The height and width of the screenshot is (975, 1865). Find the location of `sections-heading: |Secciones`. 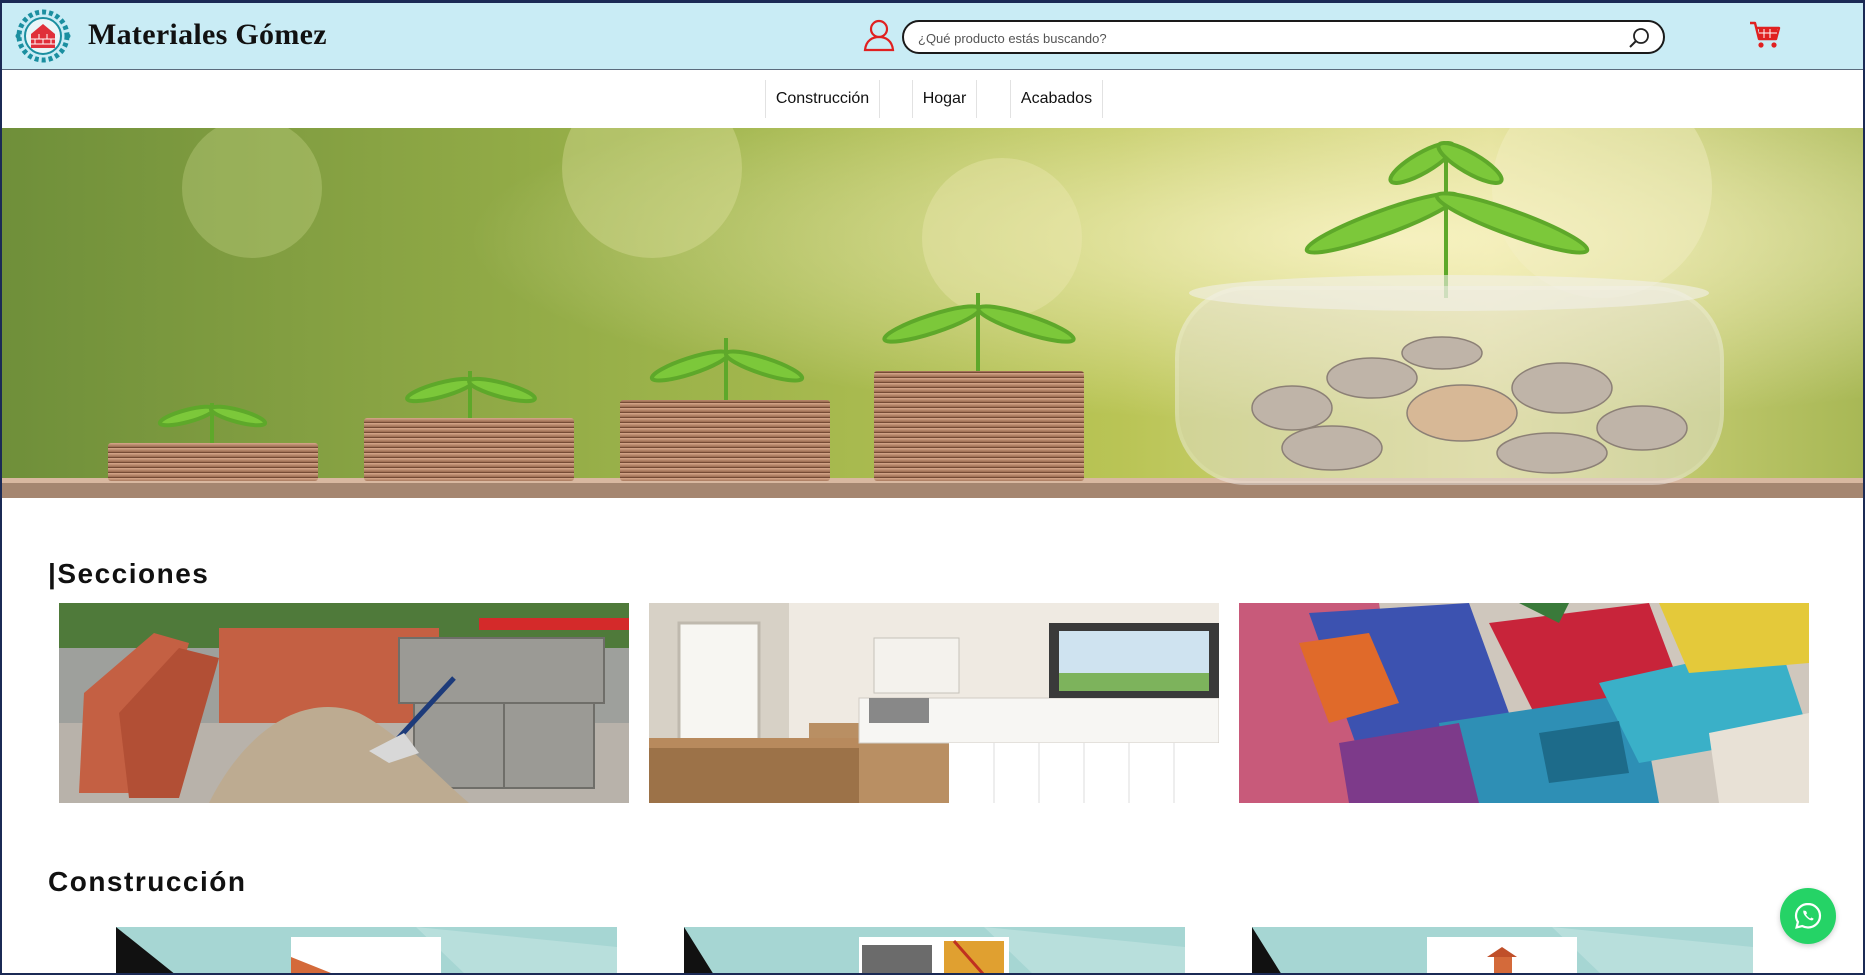

sections-heading: |Secciones is located at coordinates (129, 573).